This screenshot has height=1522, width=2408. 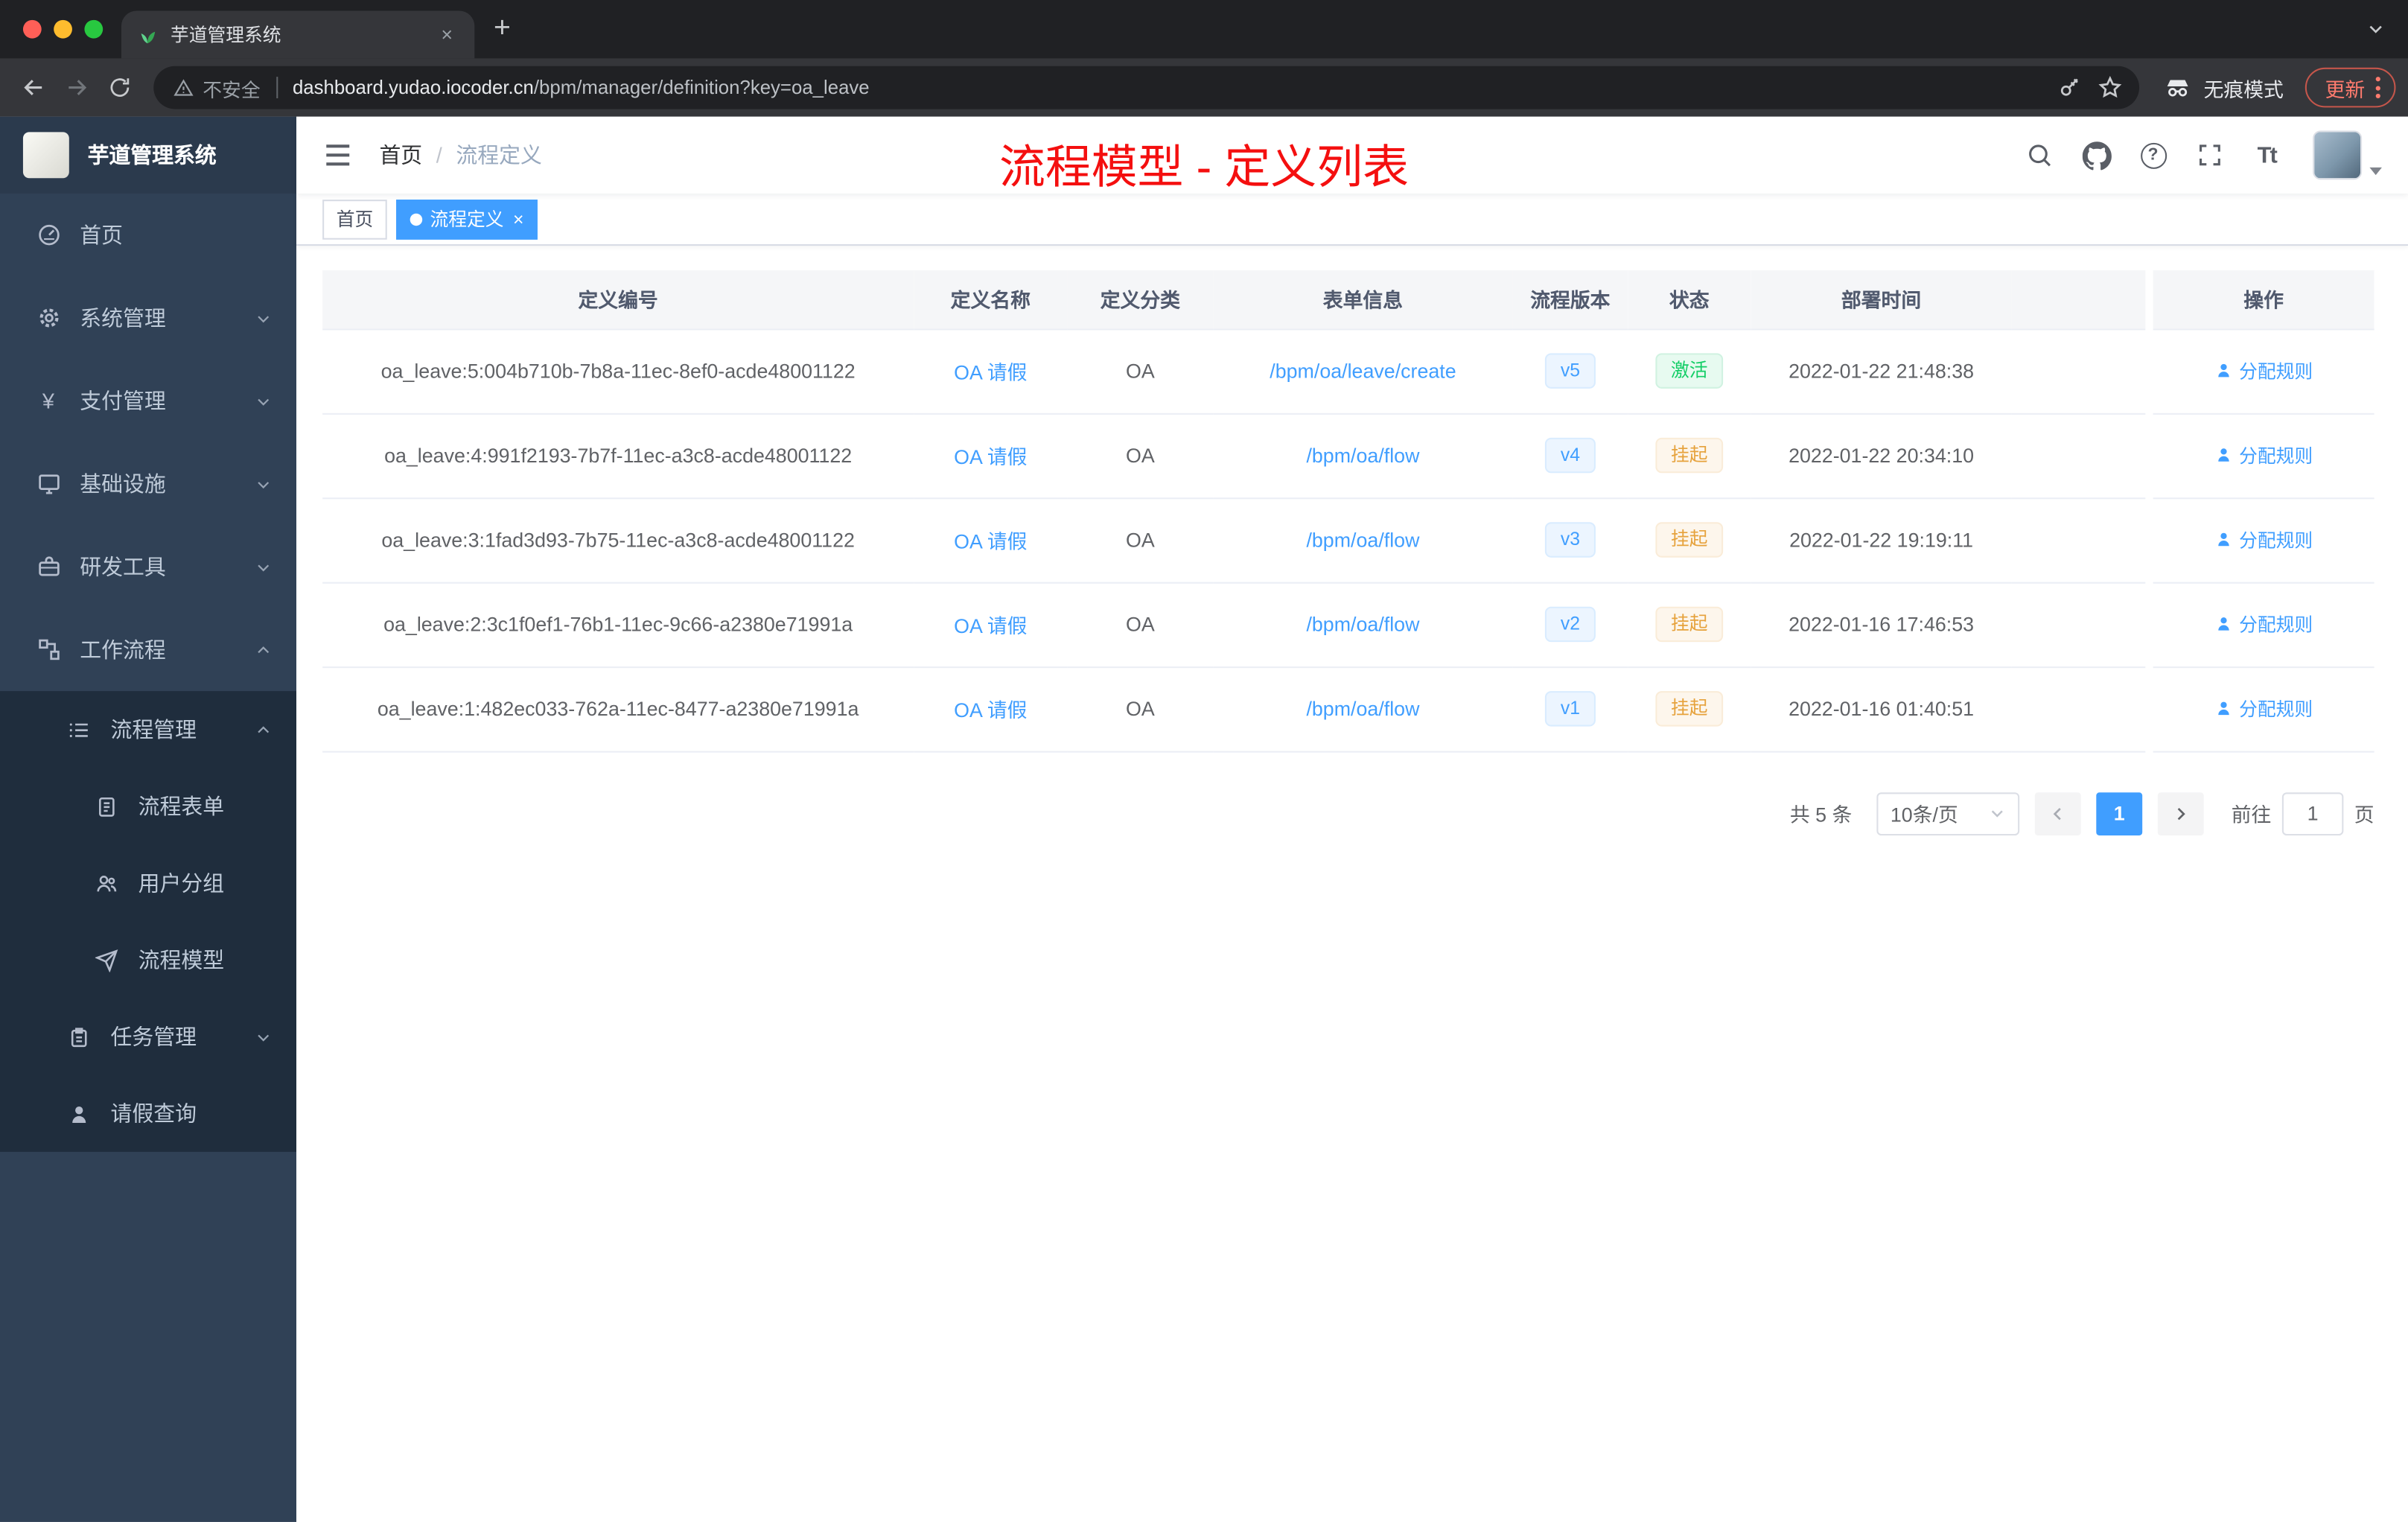 I want to click on version-badge: v3, so click(x=1570, y=540).